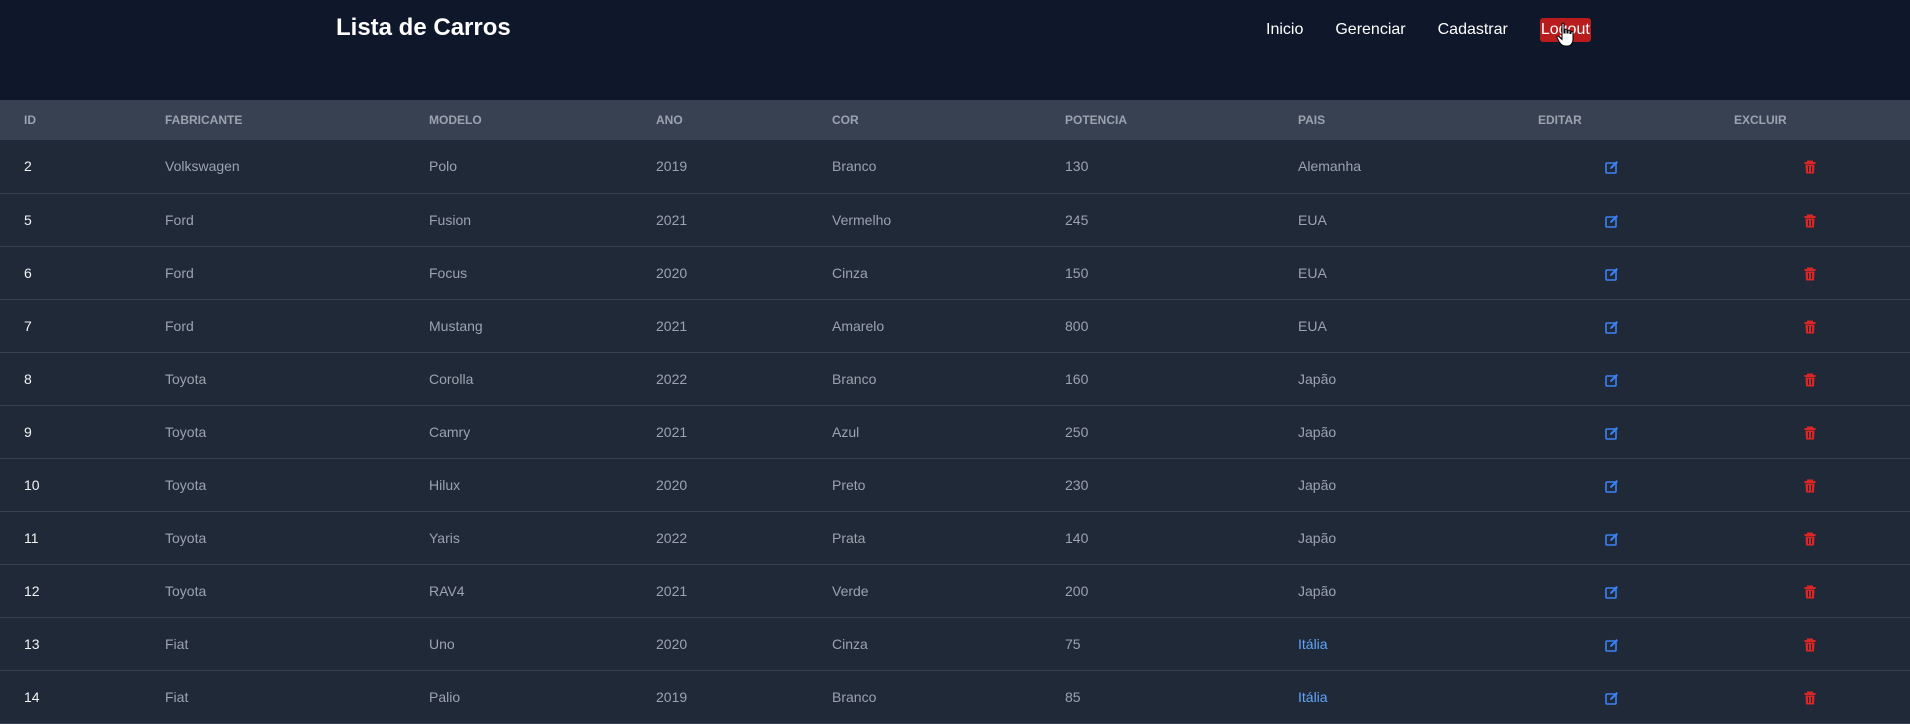 The width and height of the screenshot is (1910, 724). Describe the element at coordinates (1428, 30) in the screenshot. I see `main-nav: Inicio Gerenciar Cadastrar Logout` at that location.